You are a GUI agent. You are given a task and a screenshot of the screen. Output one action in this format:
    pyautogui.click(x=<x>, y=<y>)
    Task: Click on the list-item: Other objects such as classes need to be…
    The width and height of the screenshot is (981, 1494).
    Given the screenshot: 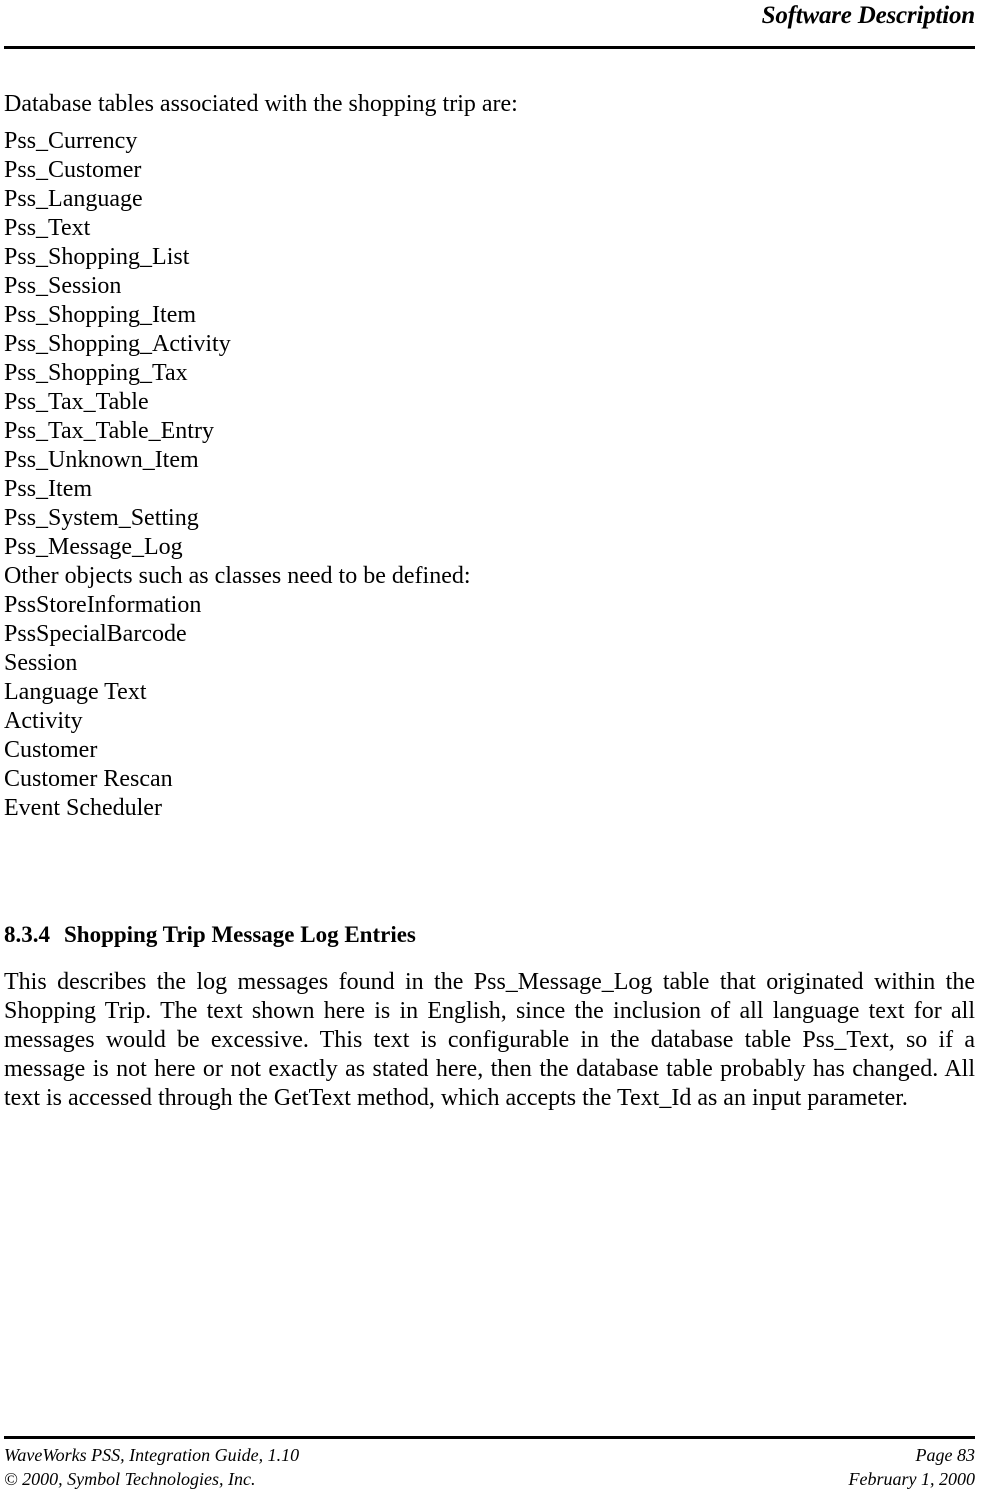 What is the action you would take?
    pyautogui.click(x=237, y=576)
    